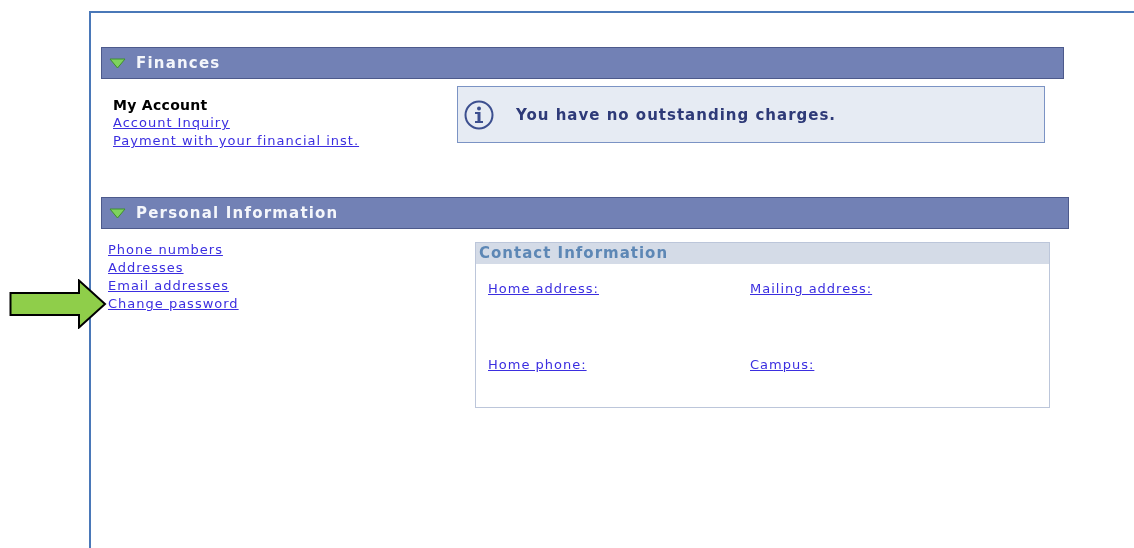 This screenshot has width=1134, height=548. Describe the element at coordinates (161, 105) in the screenshot. I see `group-title: My Account` at that location.